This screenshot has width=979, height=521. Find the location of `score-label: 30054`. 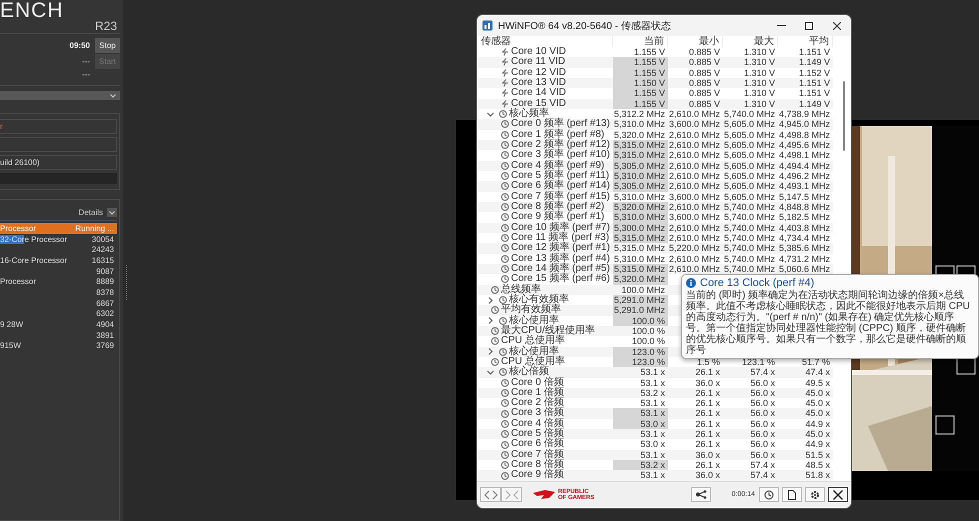

score-label: 30054 is located at coordinates (103, 239).